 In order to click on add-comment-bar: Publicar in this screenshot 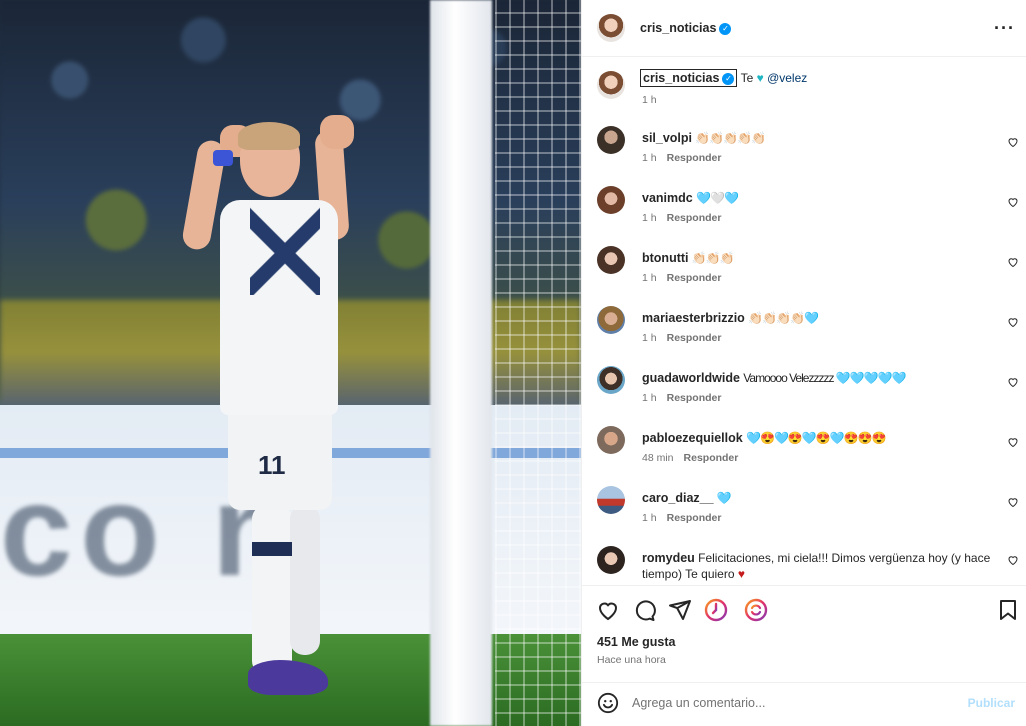, I will do `click(804, 704)`.